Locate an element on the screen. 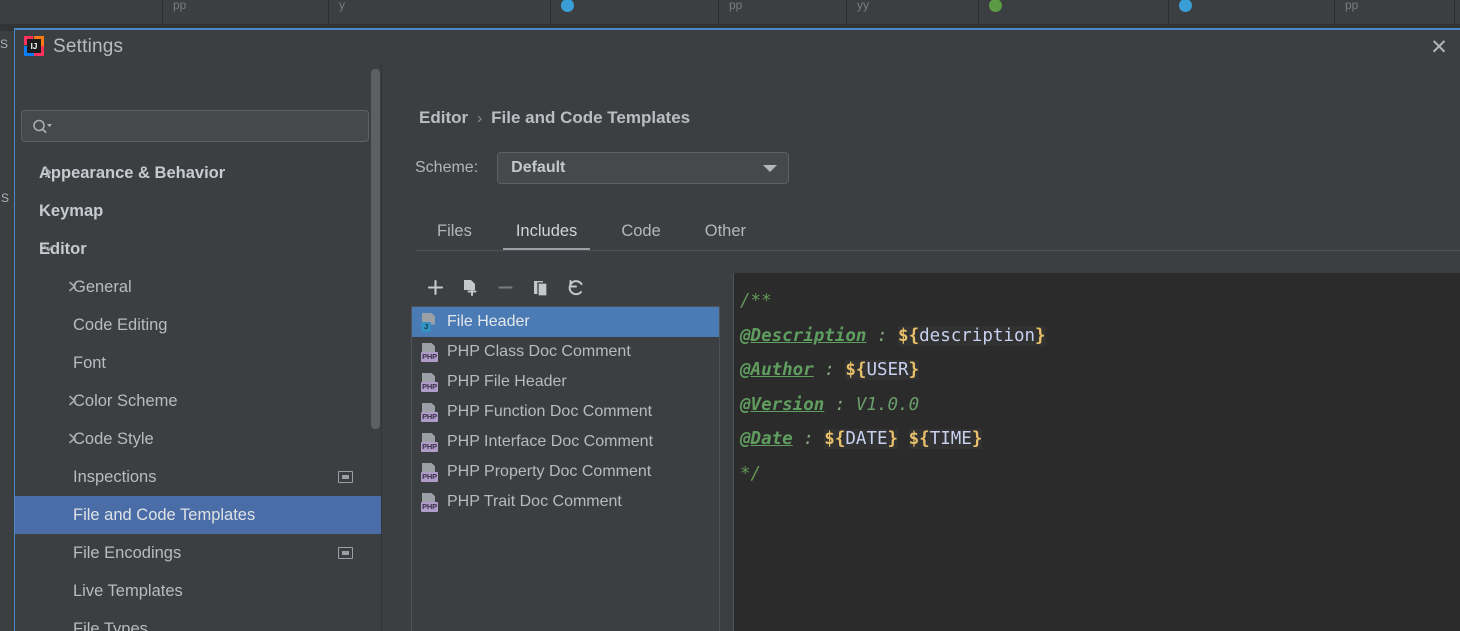 The image size is (1460, 631). code-line: @Author : ${USER} is located at coordinates (1100, 370).